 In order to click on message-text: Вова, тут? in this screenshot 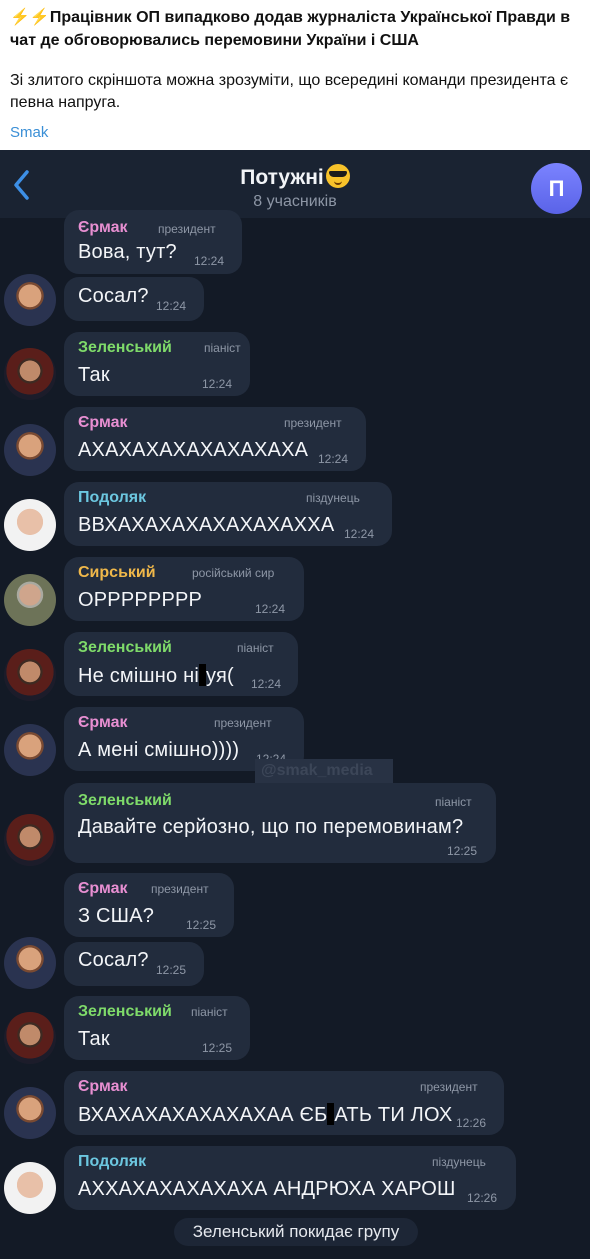, I will do `click(127, 252)`.